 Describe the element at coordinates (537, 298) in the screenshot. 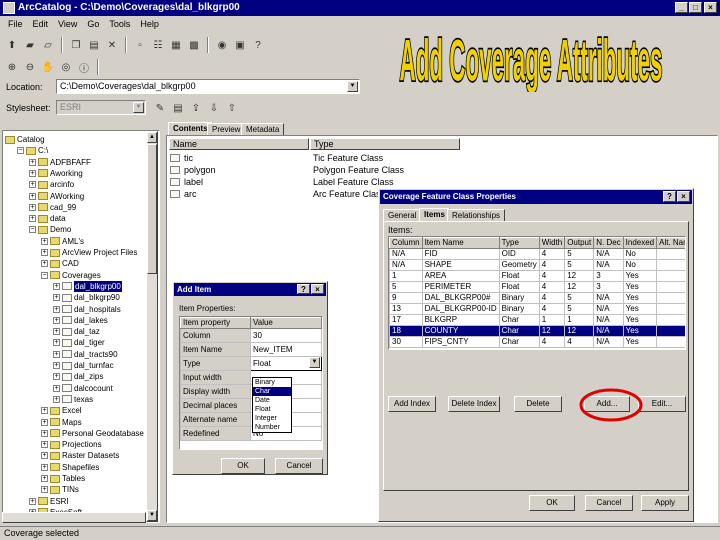

I see `table-row: 9DAL_BLKGRP00#Binary45N/AYesNo` at that location.